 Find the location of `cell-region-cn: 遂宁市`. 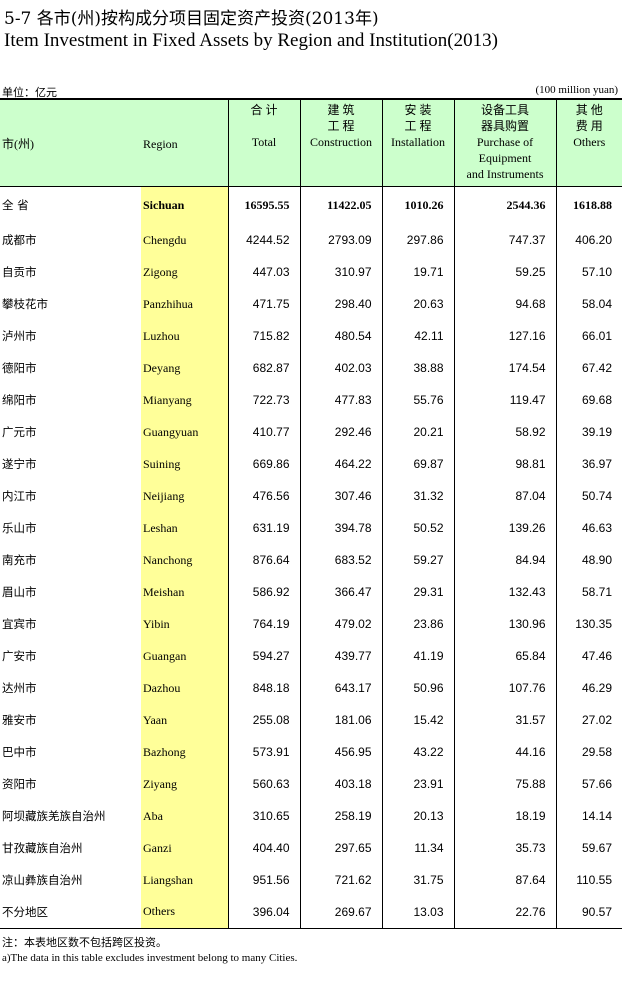

cell-region-cn: 遂宁市 is located at coordinates (70, 464).